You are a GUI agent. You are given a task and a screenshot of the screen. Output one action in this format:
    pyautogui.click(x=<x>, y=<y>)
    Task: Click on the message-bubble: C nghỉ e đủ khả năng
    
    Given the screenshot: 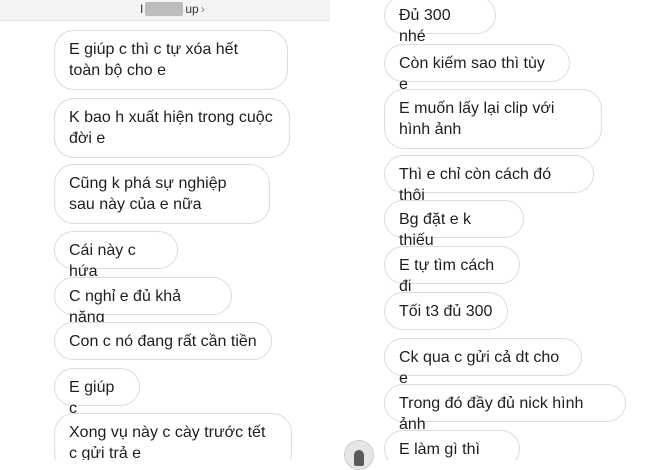 What is the action you would take?
    pyautogui.click(x=143, y=301)
    